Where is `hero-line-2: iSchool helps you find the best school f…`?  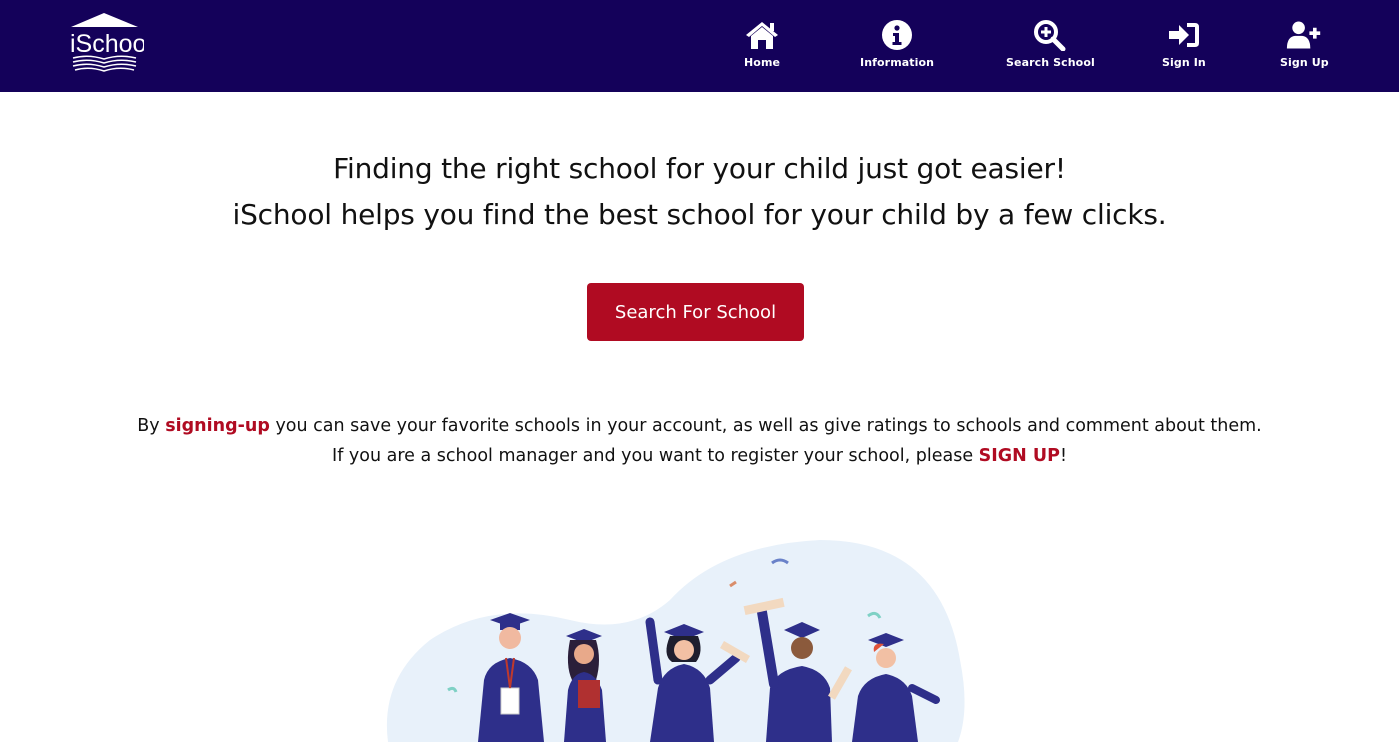 hero-line-2: iSchool helps you find the best school f… is located at coordinates (699, 214).